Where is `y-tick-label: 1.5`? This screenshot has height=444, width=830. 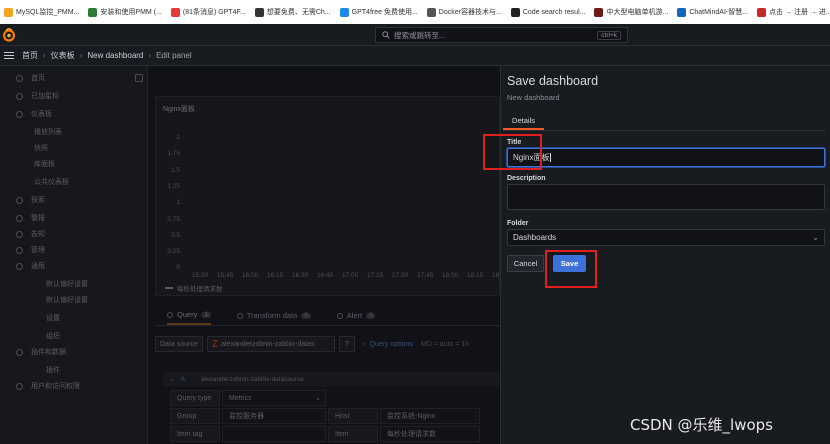 y-tick-label: 1.5 is located at coordinates (175, 170).